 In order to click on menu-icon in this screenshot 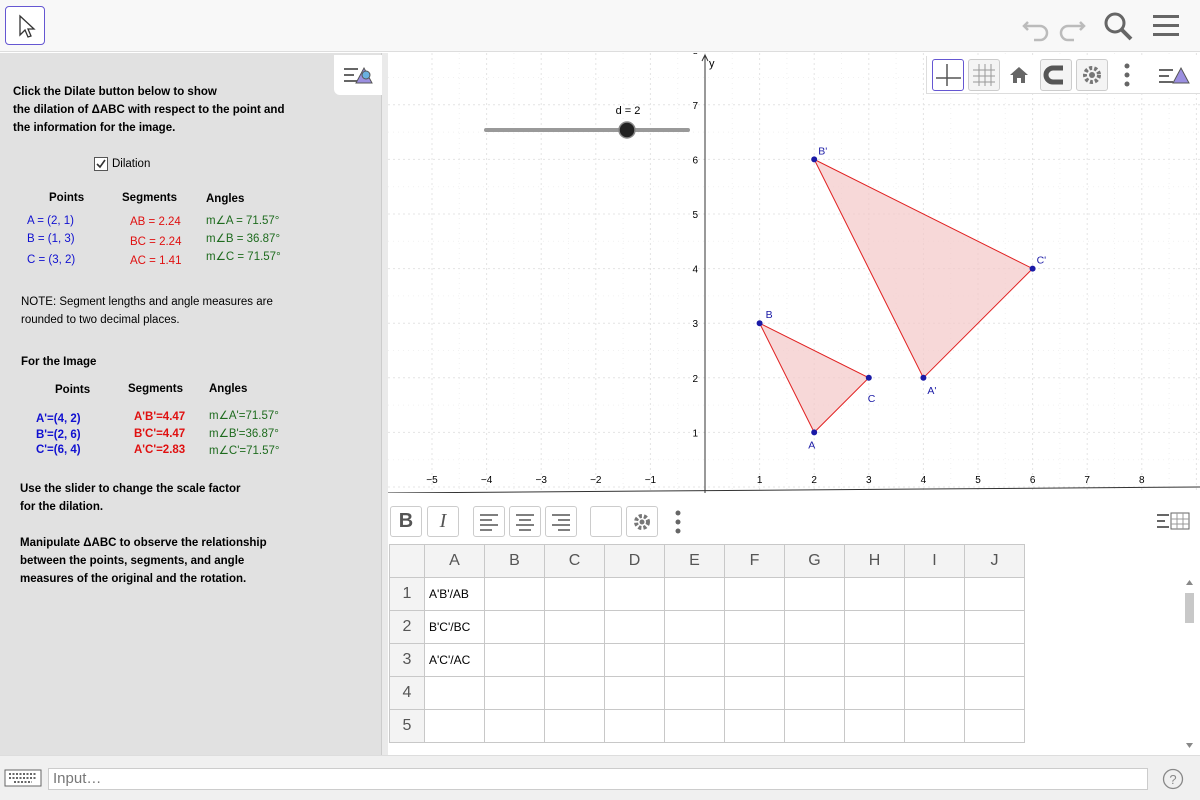, I will do `click(1166, 26)`.